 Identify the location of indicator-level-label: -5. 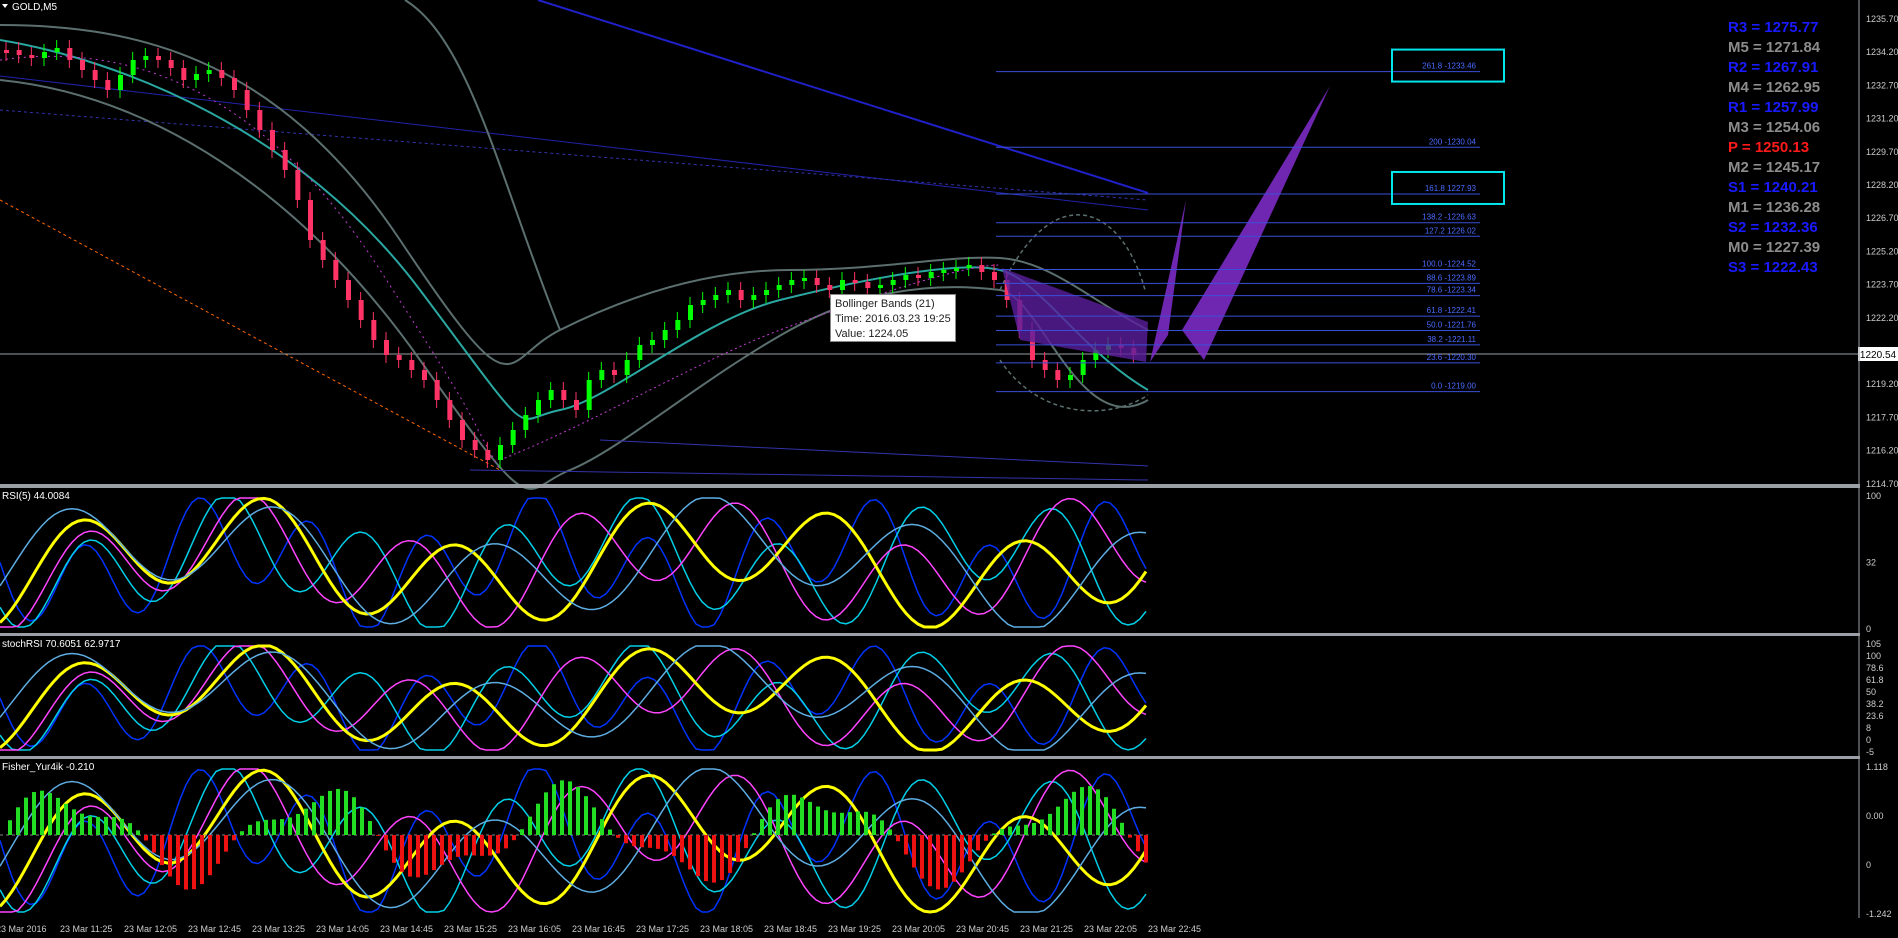
(1870, 752).